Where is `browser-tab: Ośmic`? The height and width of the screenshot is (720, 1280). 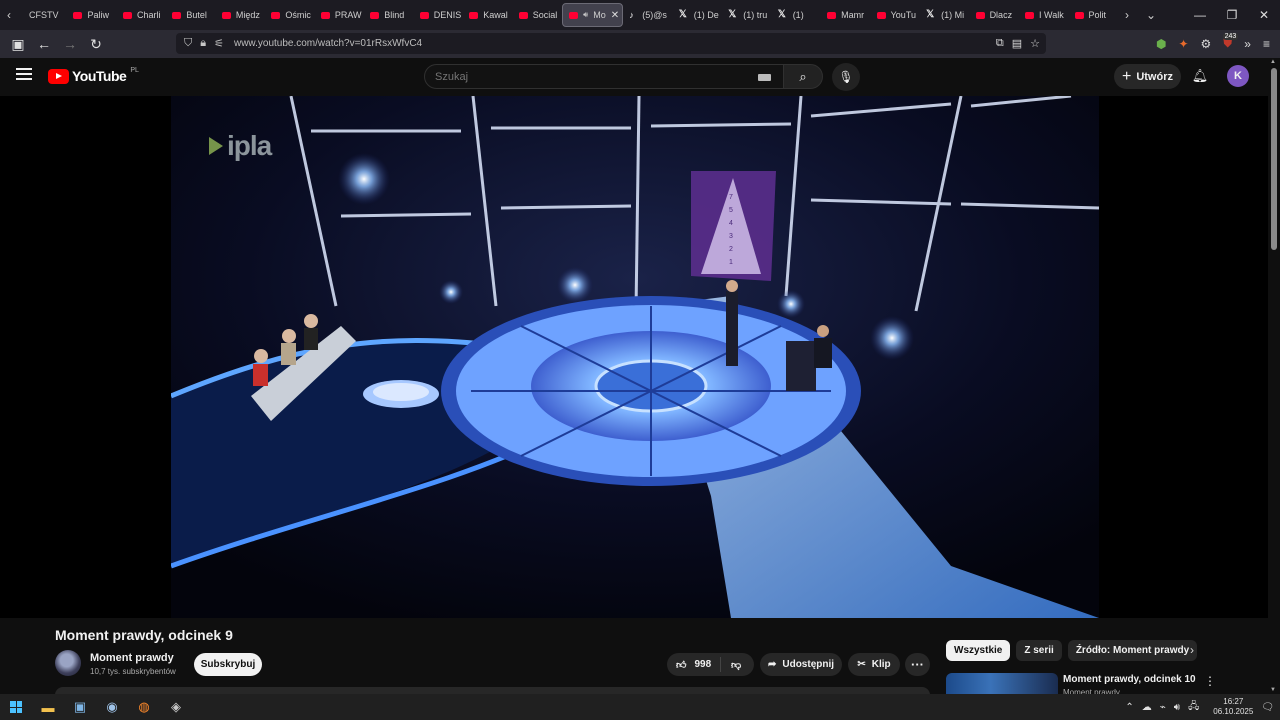 browser-tab: Ośmic is located at coordinates (289, 15).